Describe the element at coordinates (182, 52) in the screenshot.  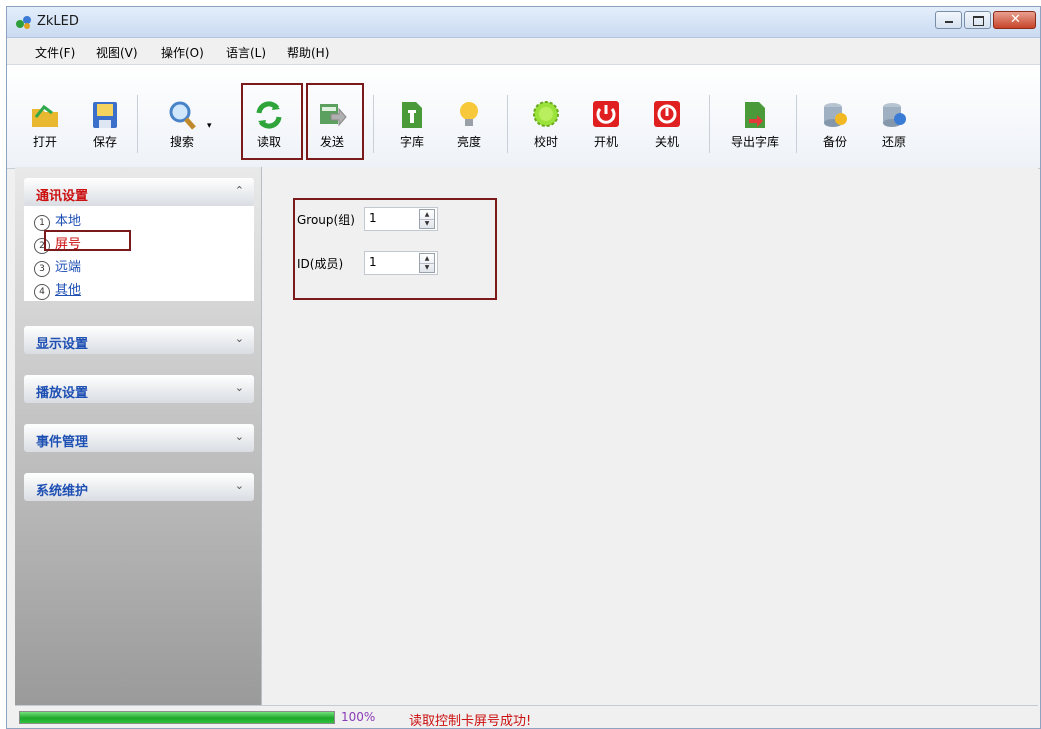
I see `menu-operation: 操作(O)` at that location.